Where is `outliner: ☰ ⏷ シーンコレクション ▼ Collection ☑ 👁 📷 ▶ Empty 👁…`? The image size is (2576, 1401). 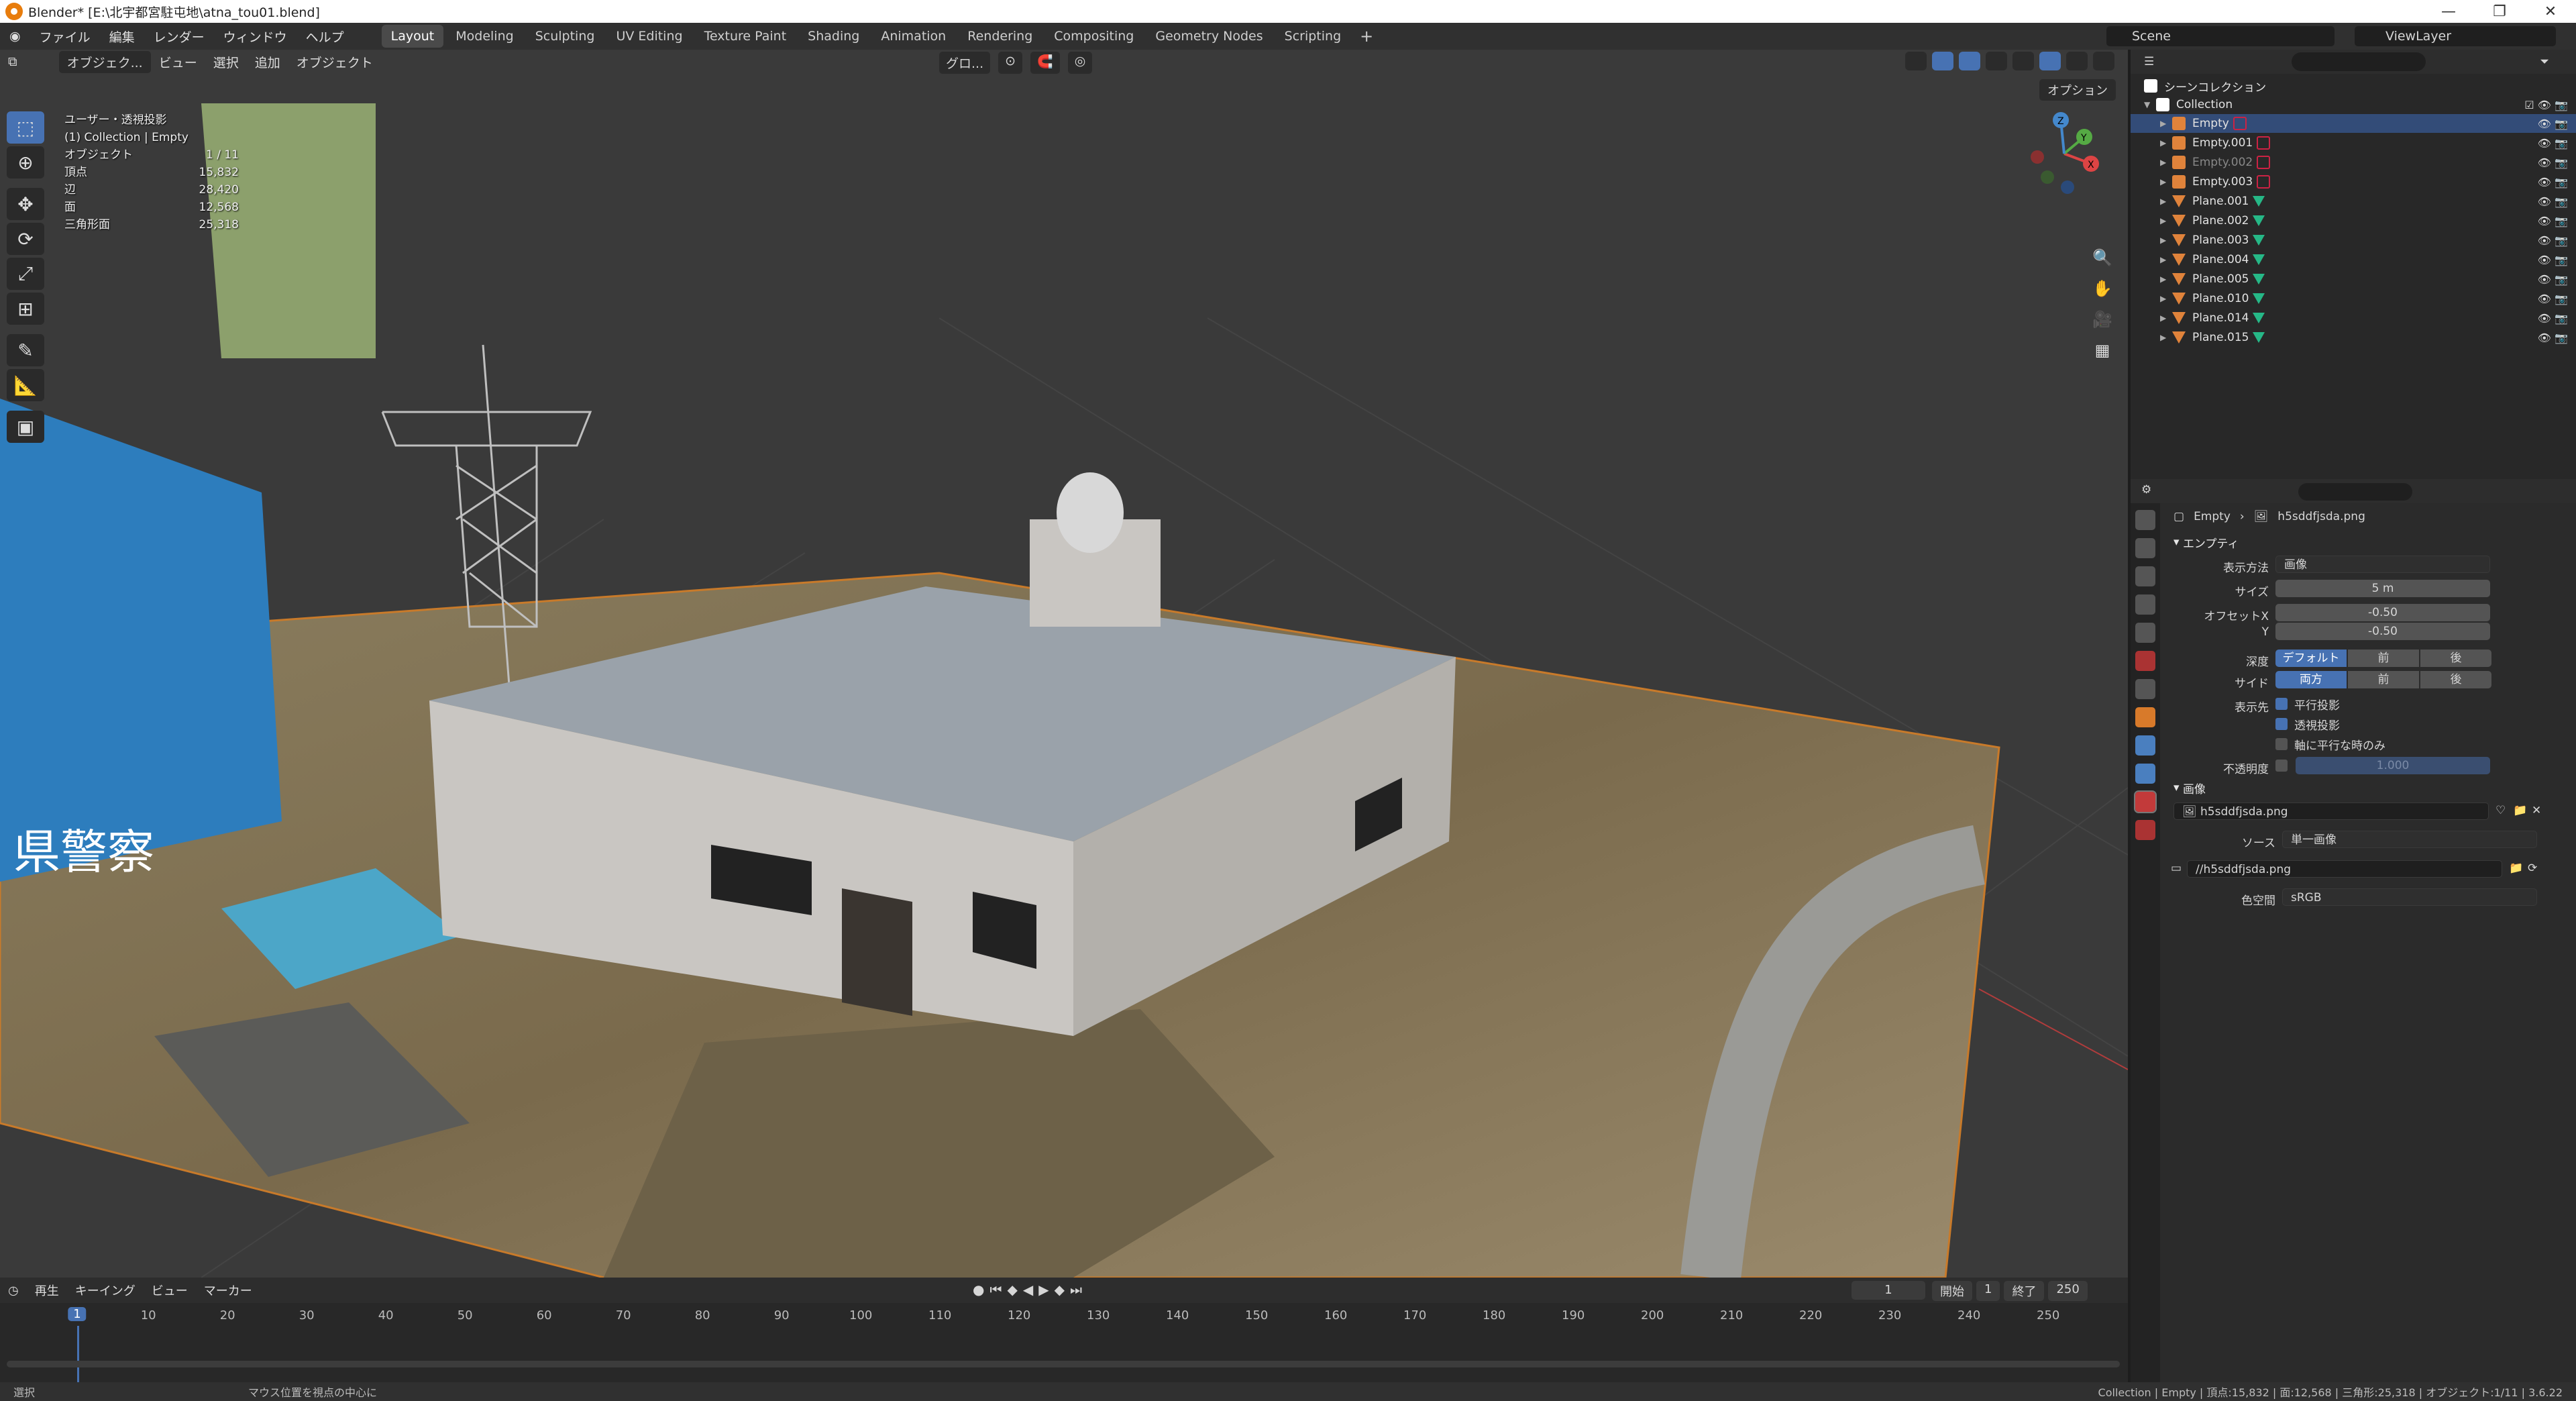
outliner: ☰ ⏷ シーンコレクション ▼ Collection ☑ 👁 📷 ▶ Empty 👁… is located at coordinates (2353, 264).